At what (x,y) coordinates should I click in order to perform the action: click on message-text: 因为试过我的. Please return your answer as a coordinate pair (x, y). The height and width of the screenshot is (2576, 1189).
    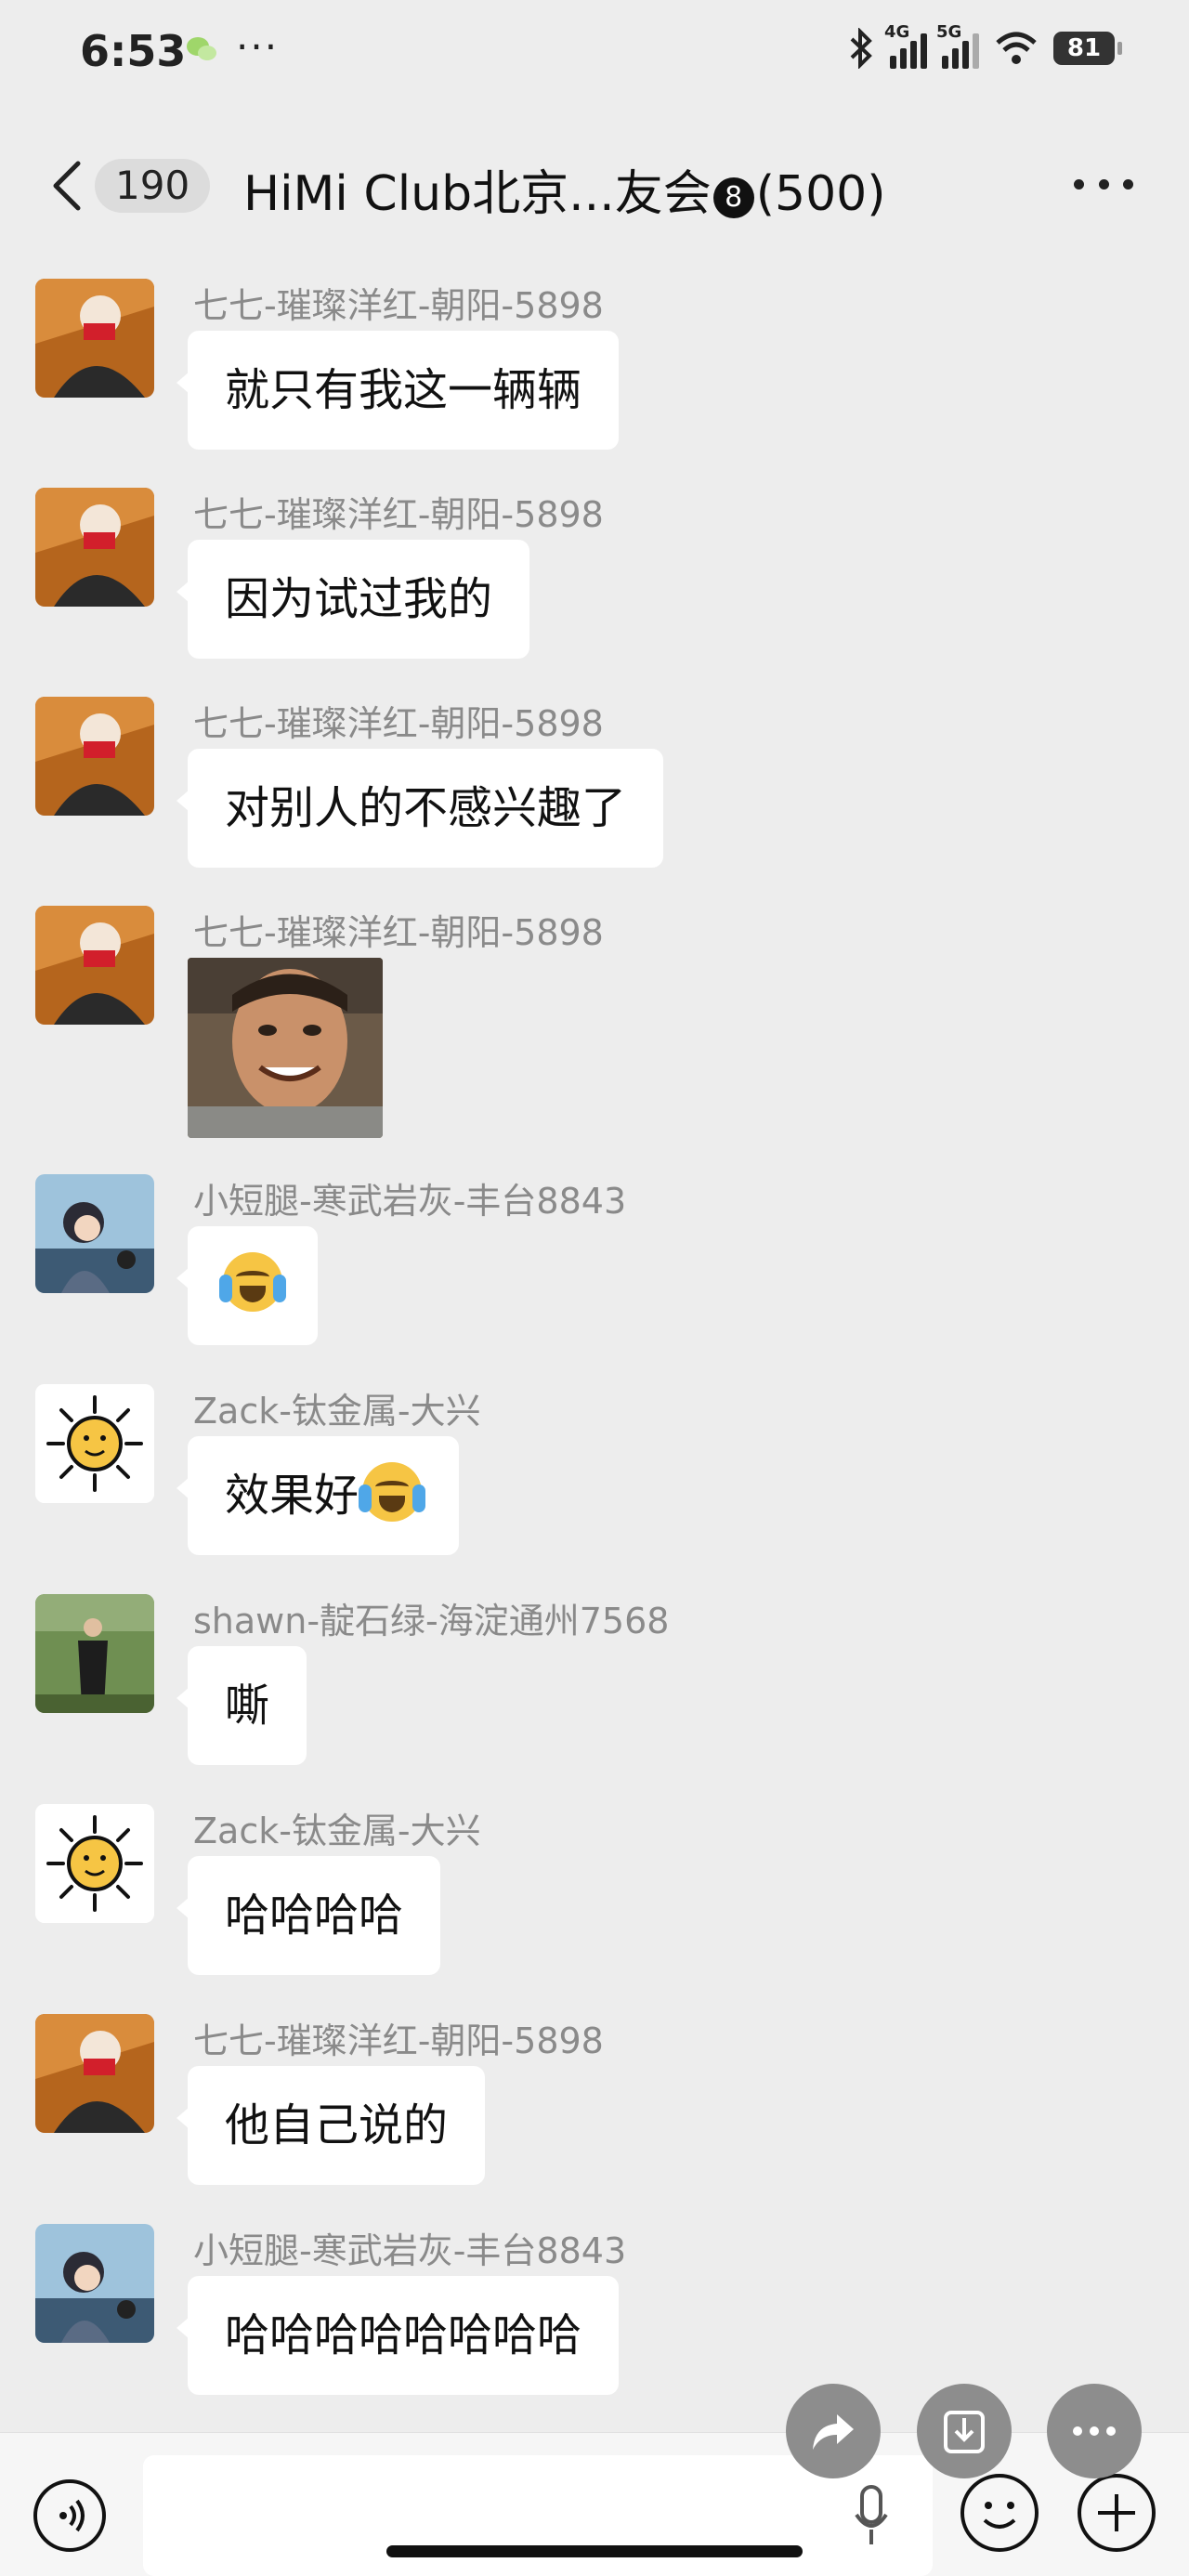
    Looking at the image, I should click on (359, 599).